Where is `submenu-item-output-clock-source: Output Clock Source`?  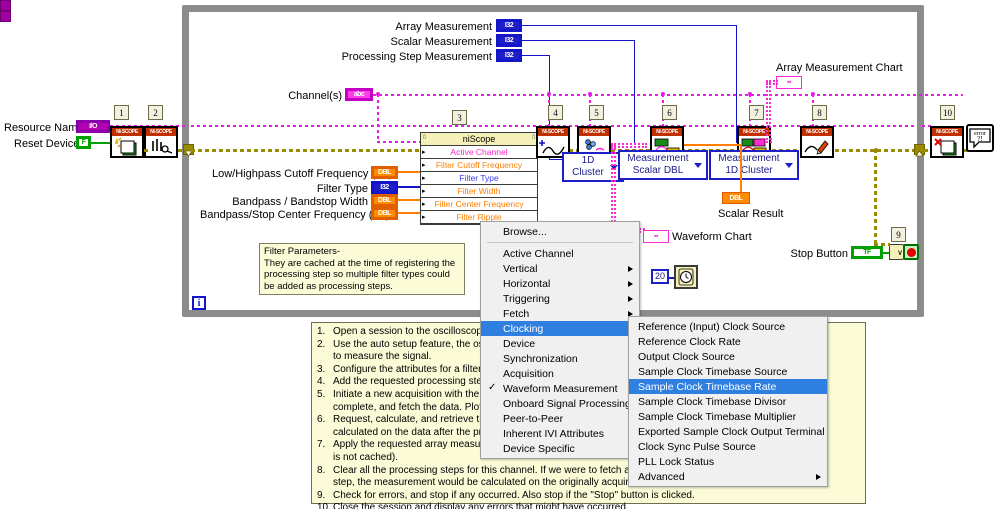
submenu-item-output-clock-source: Output Clock Source is located at coordinates (728, 356).